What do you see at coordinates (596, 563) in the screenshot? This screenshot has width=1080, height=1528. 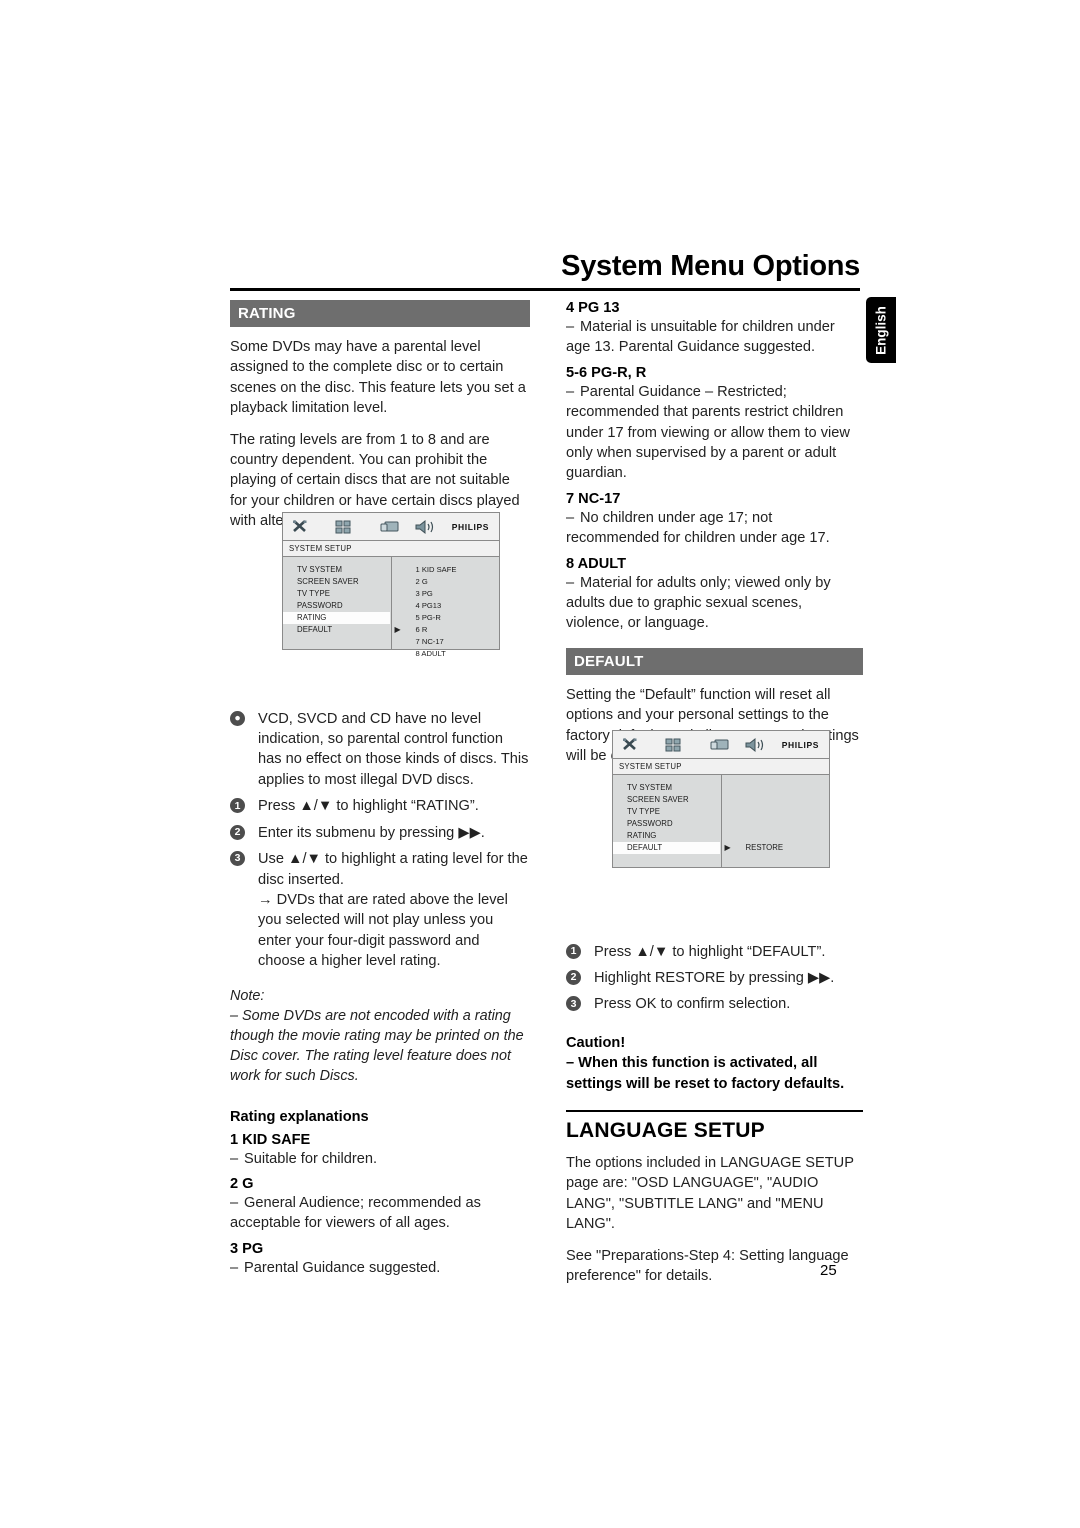 I see `rating-label: 8 ADULT` at bounding box center [596, 563].